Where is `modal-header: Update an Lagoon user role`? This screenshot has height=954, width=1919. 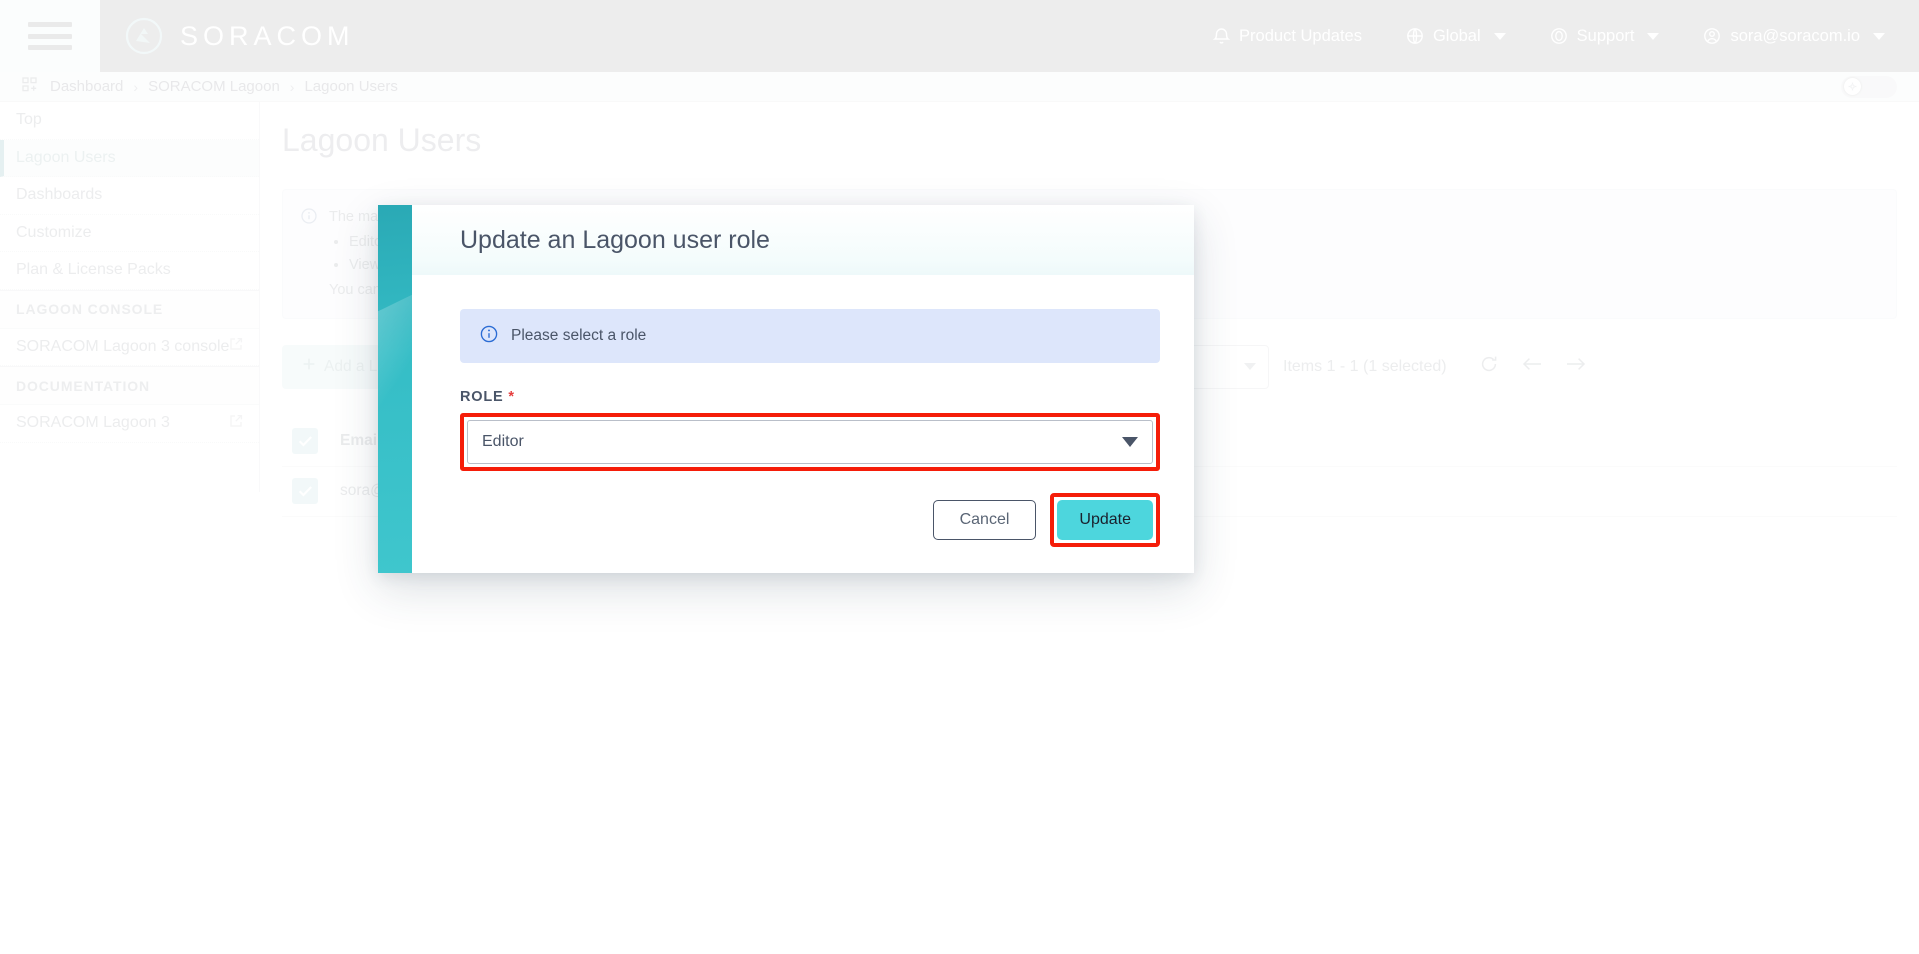
modal-header: Update an Lagoon user role is located at coordinates (803, 240).